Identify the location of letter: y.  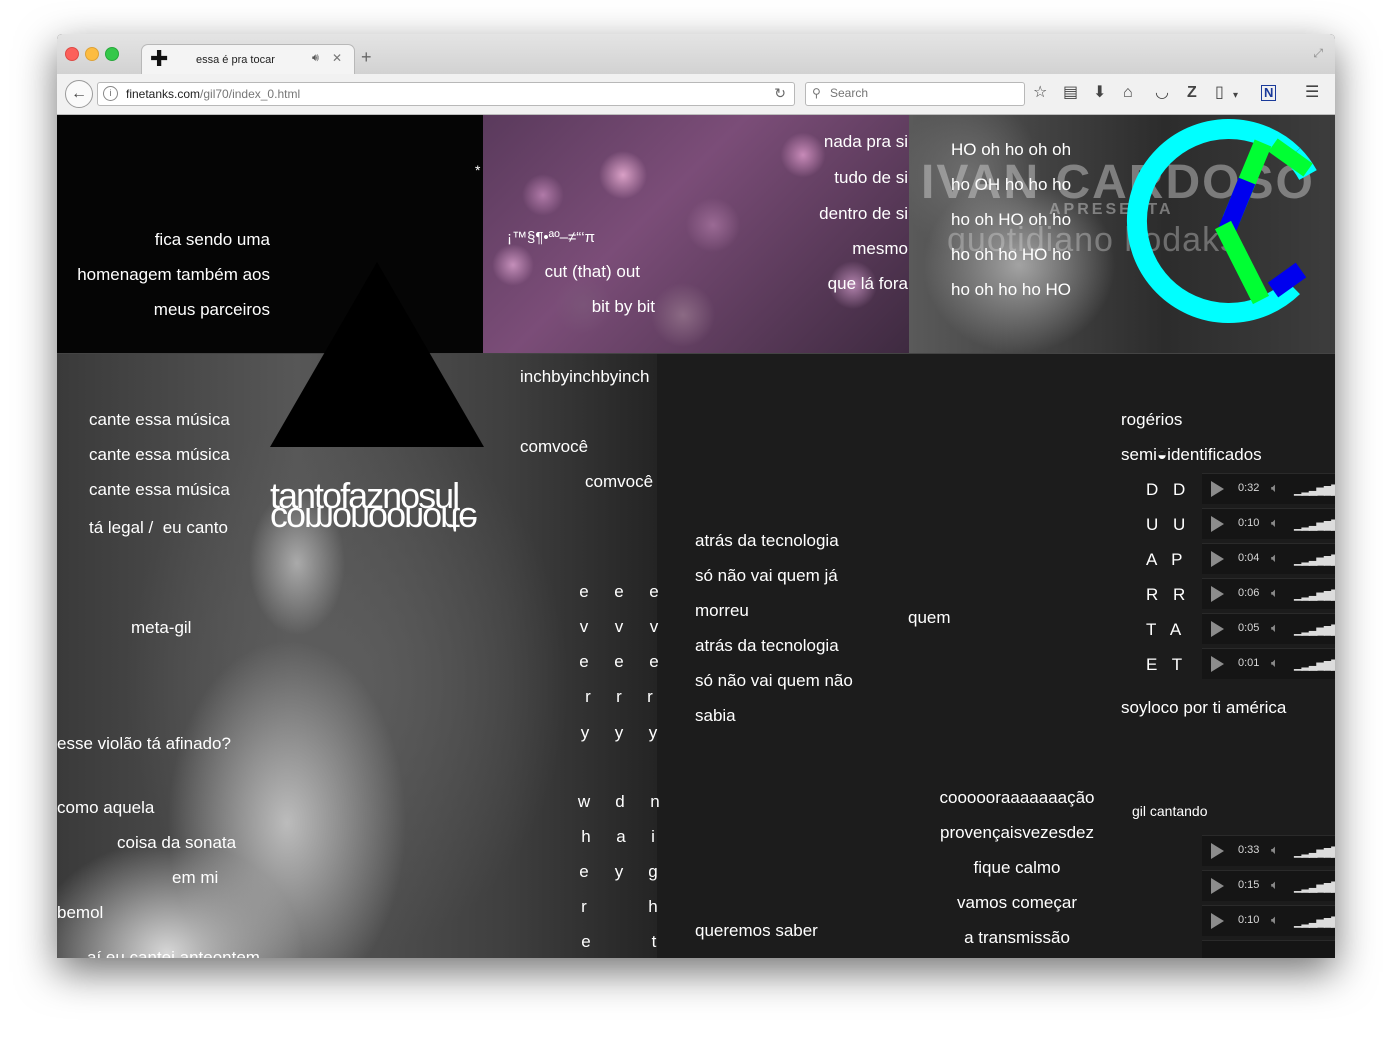
(619, 871).